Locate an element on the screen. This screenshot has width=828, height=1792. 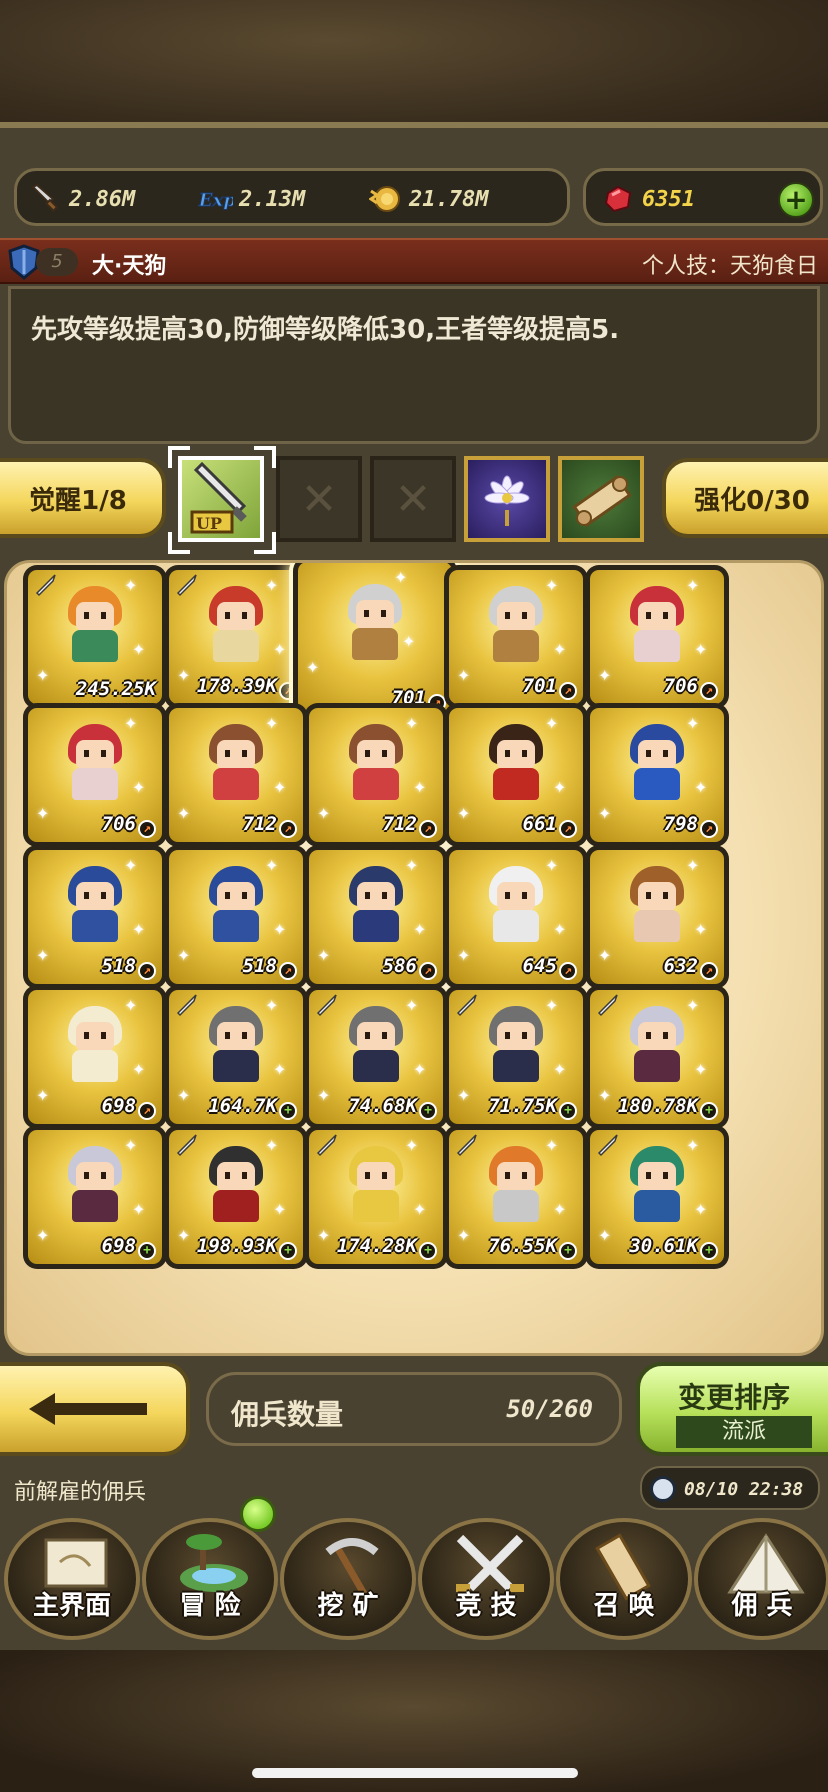
card-face: ✦ ✦ ✦ 71.75K + is located at coordinates (516, 1057).